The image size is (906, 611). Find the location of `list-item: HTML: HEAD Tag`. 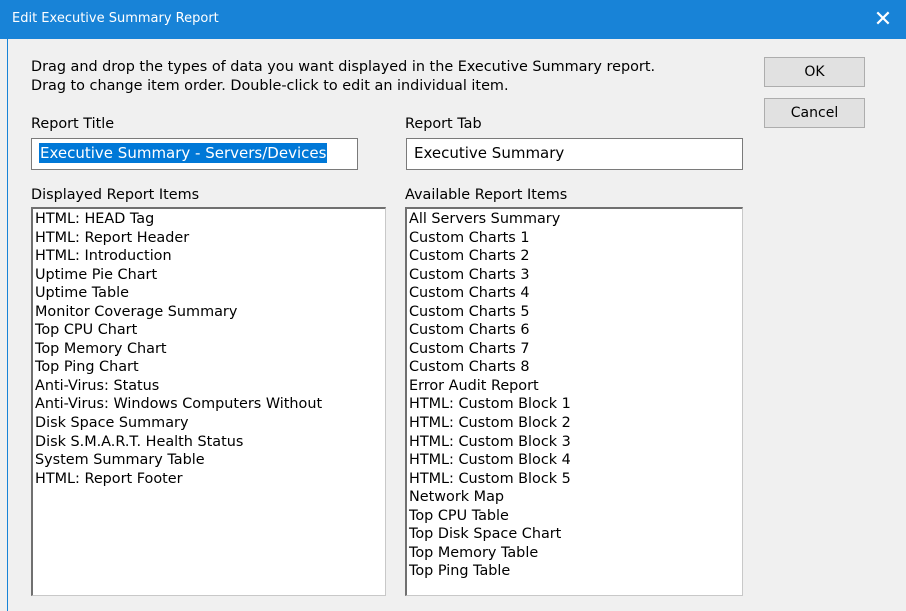

list-item: HTML: HEAD Tag is located at coordinates (210, 219).